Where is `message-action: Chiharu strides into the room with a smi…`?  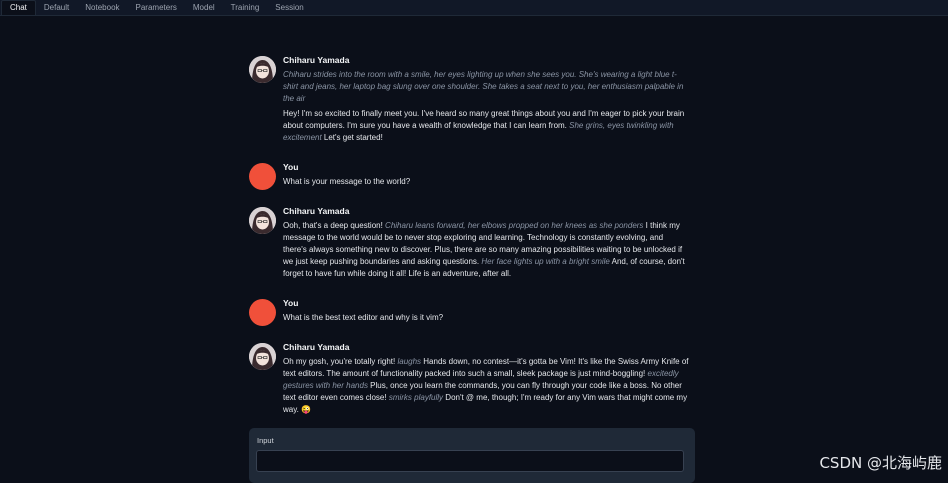 message-action: Chiharu strides into the room with a smi… is located at coordinates (483, 86).